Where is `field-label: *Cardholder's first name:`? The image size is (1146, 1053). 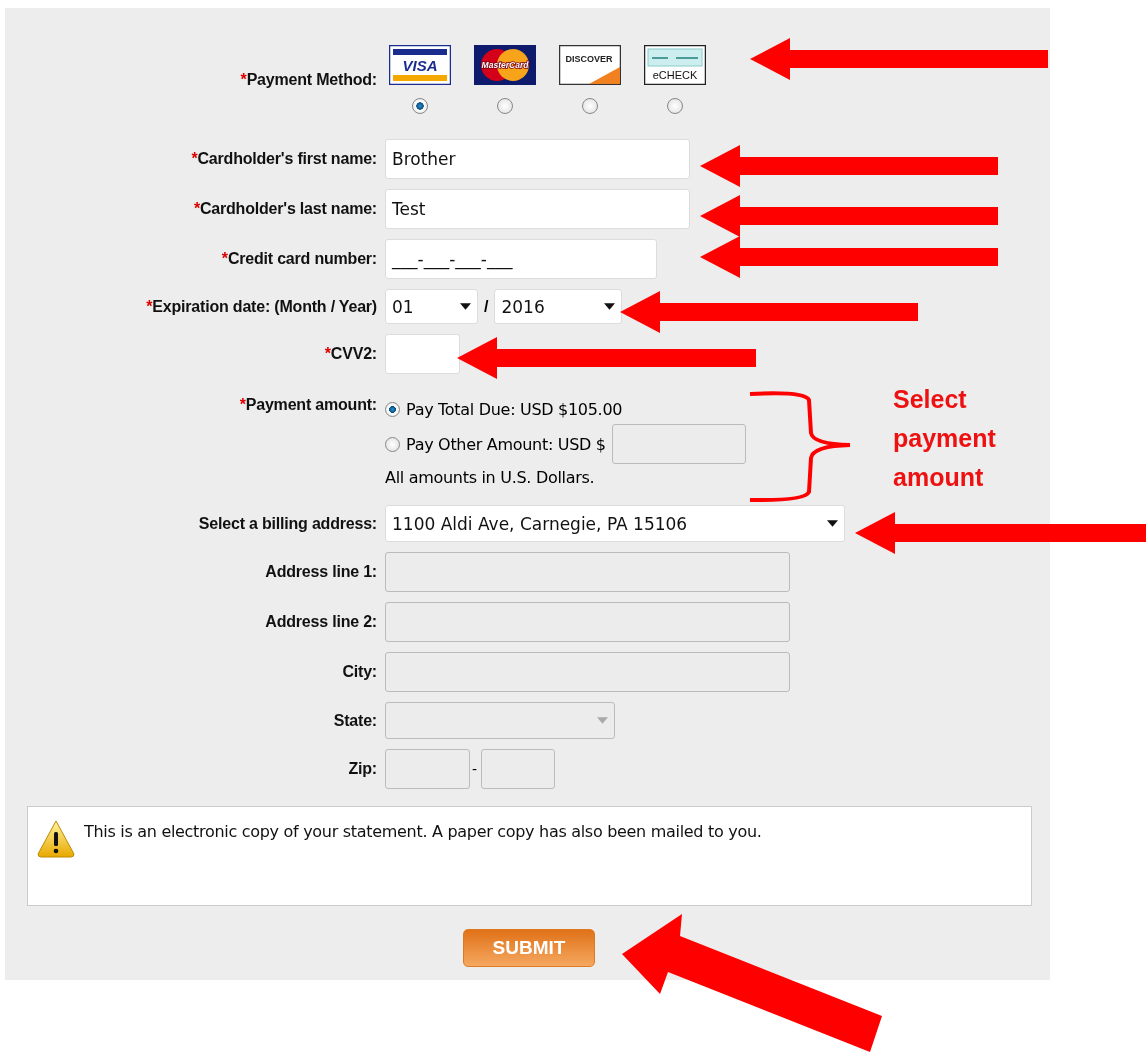
field-label: *Cardholder's first name: is located at coordinates (283, 159).